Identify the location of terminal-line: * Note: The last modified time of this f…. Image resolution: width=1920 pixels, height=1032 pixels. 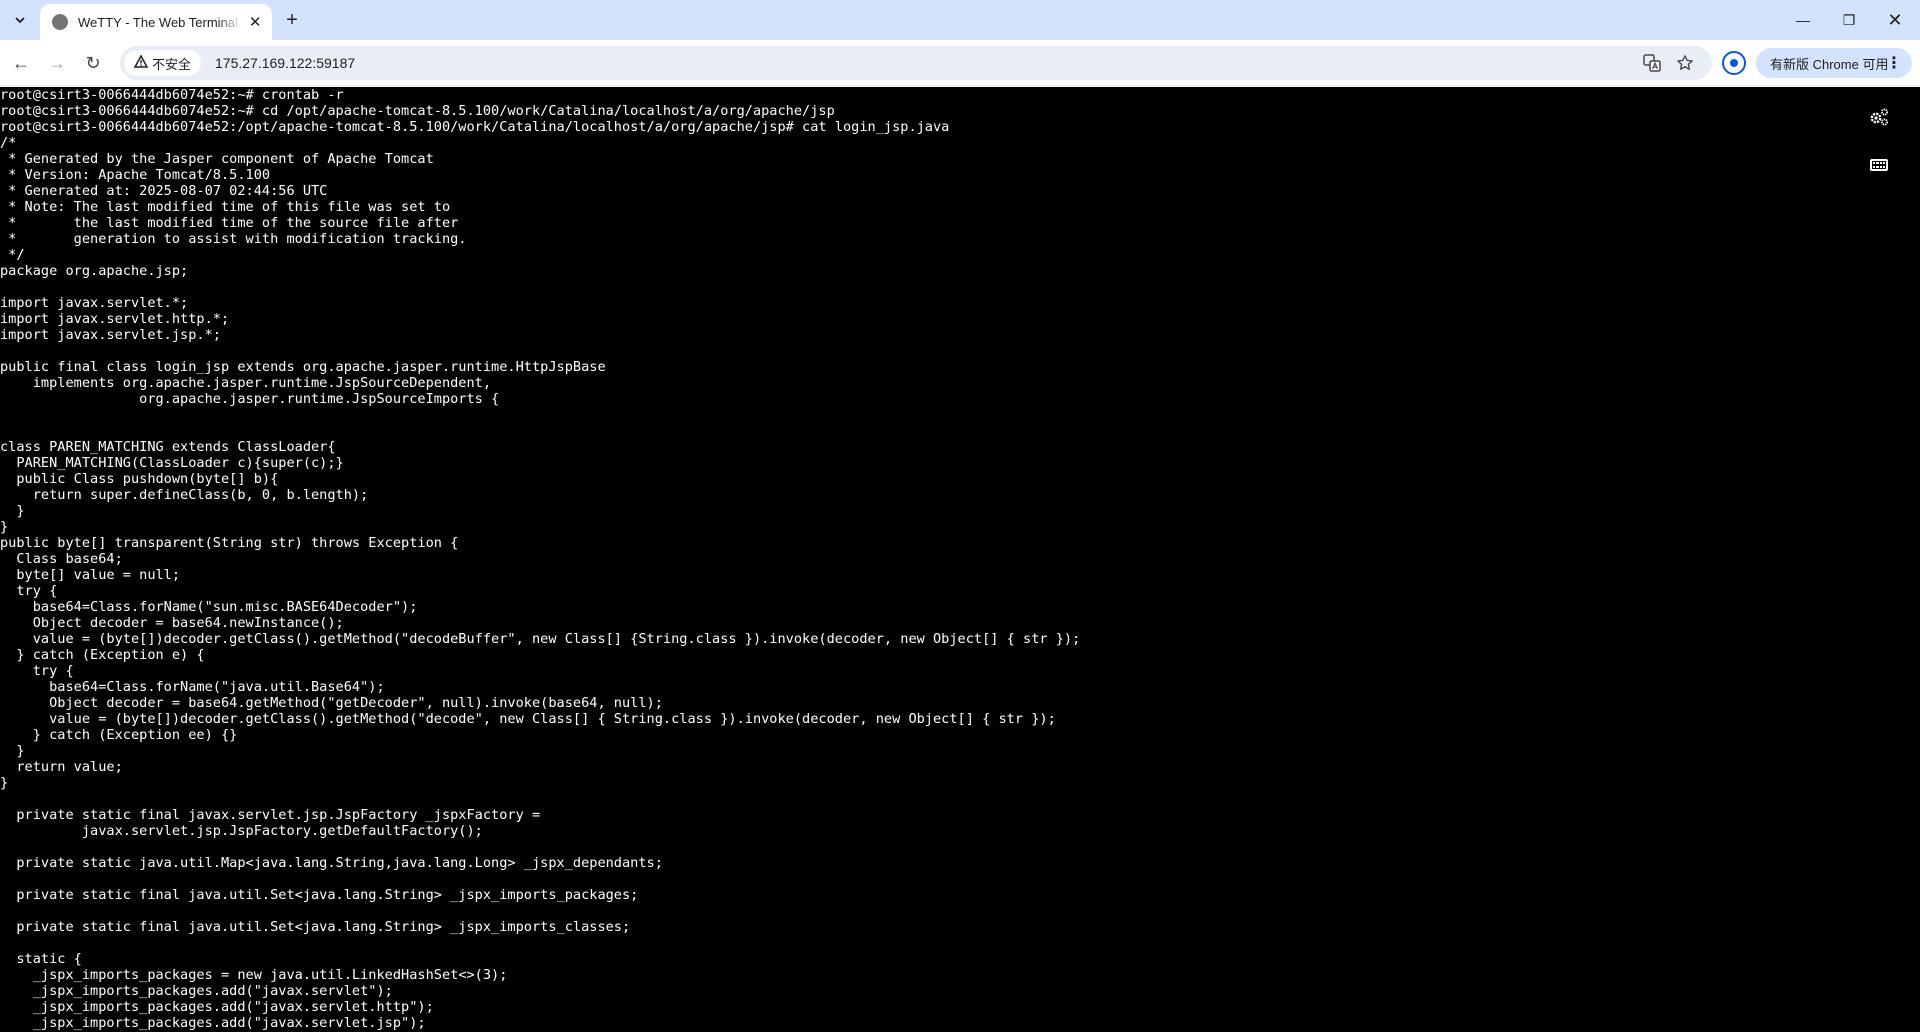
(225, 207).